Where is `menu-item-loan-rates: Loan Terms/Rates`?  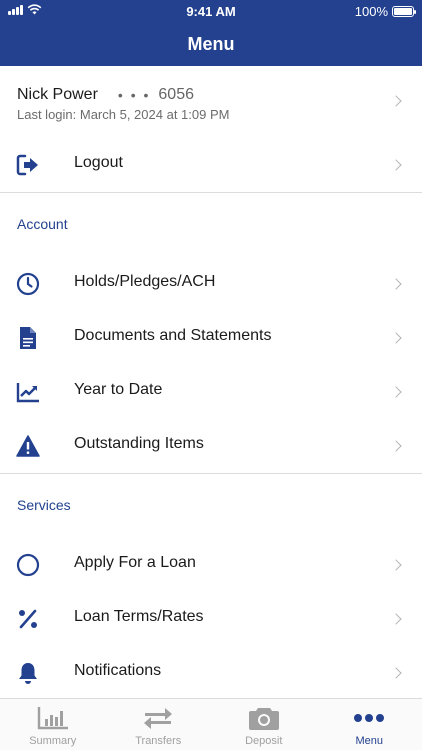 menu-item-loan-rates: Loan Terms/Rates is located at coordinates (211, 619).